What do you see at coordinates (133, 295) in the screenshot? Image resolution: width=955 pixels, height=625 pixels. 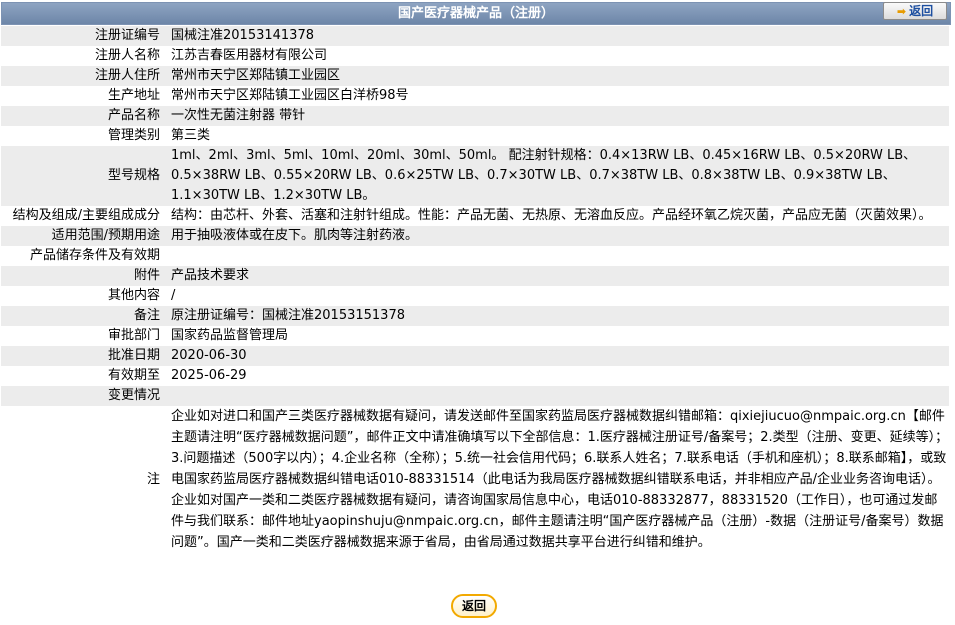 I see `row-label: 其他内容` at bounding box center [133, 295].